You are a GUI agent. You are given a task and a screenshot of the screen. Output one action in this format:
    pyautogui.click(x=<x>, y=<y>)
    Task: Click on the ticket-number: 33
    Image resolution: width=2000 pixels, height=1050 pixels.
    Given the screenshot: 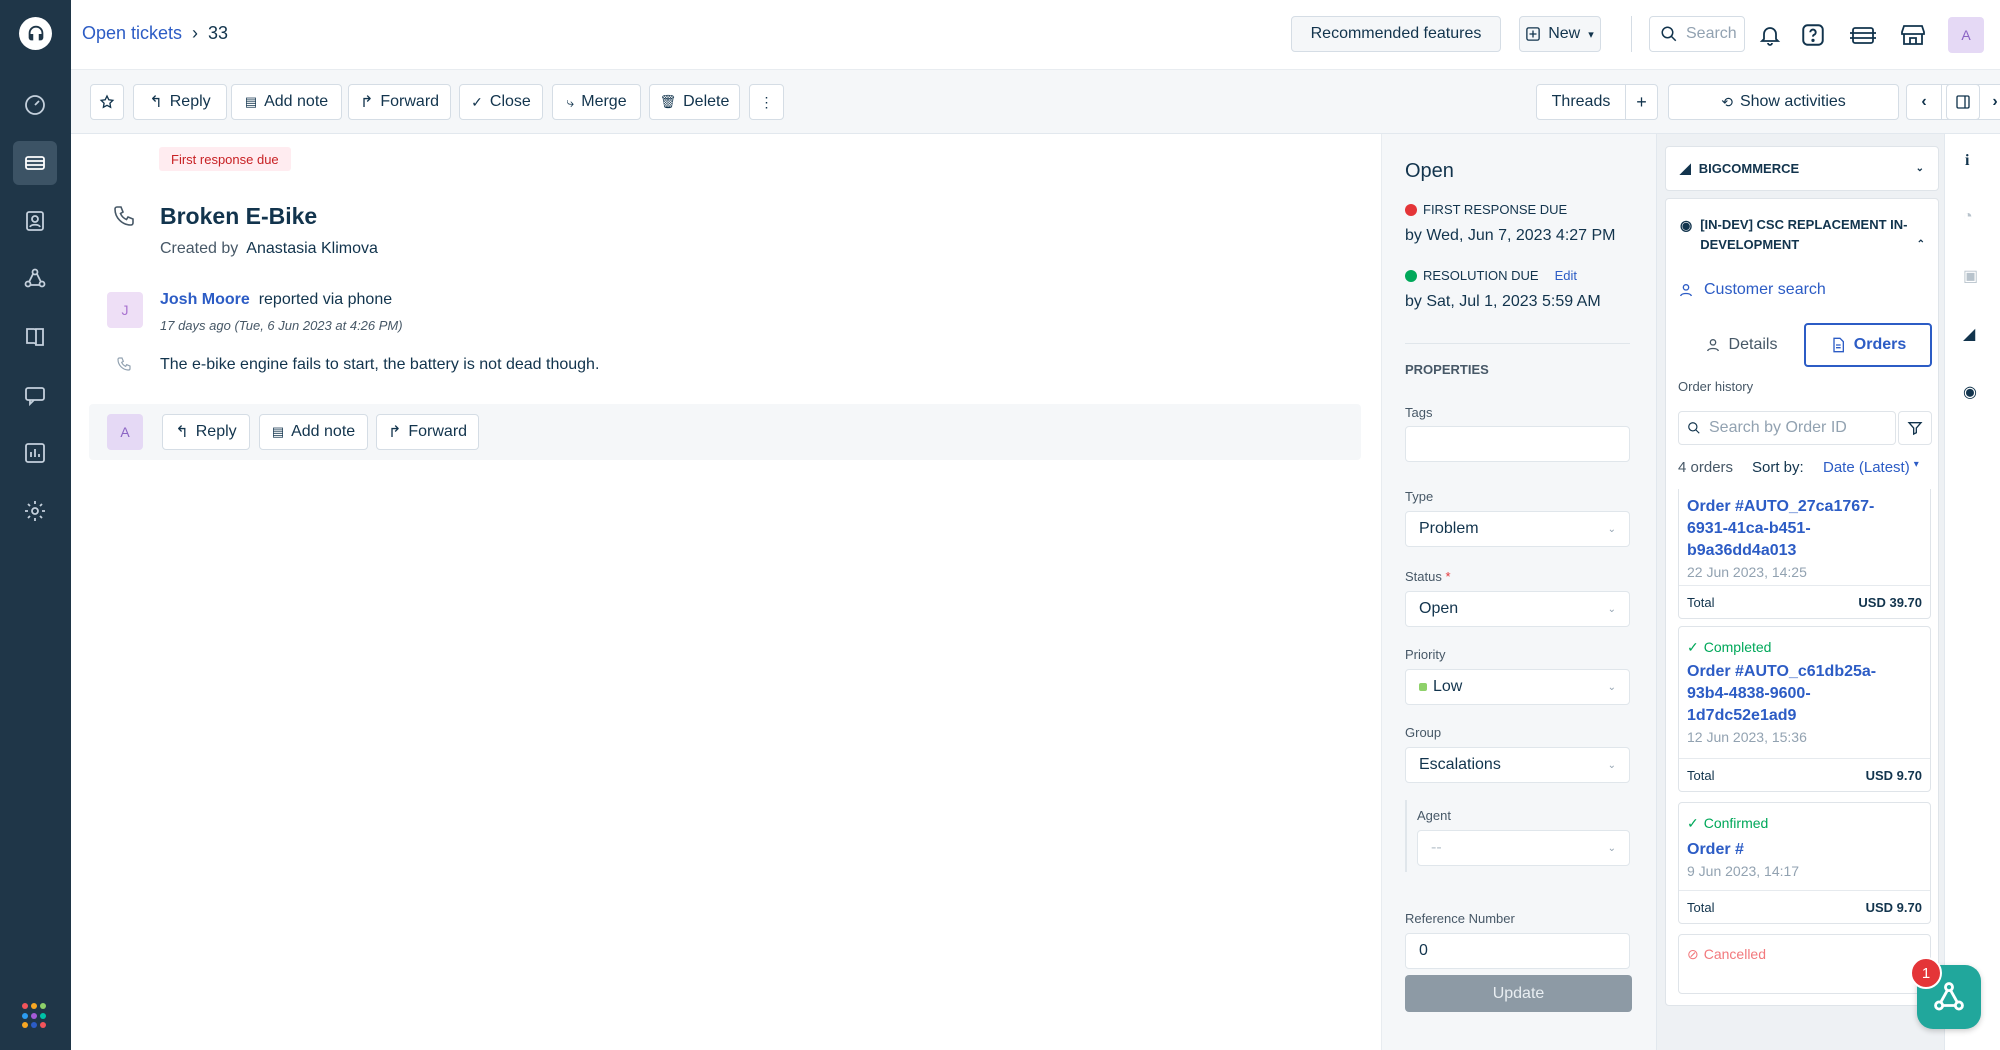 What is the action you would take?
    pyautogui.click(x=218, y=33)
    